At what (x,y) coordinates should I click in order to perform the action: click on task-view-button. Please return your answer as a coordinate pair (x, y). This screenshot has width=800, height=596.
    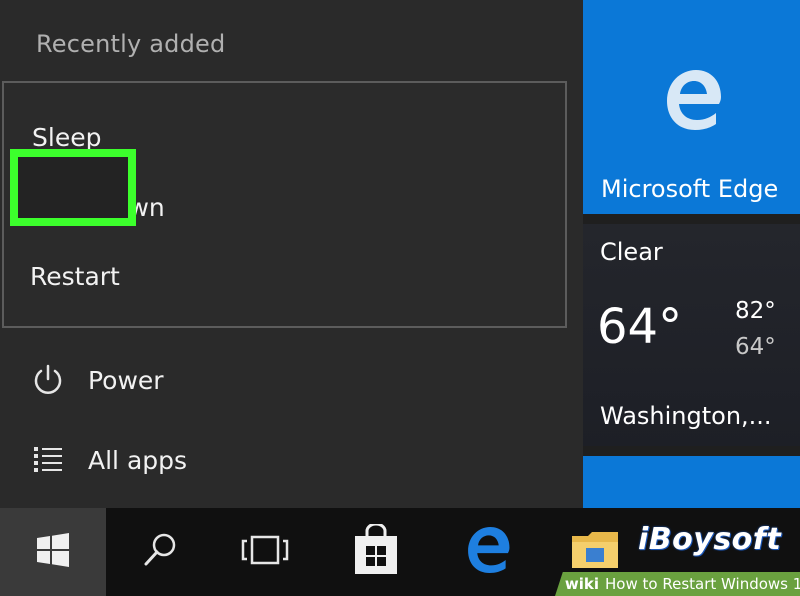
    Looking at the image, I should click on (265, 552).